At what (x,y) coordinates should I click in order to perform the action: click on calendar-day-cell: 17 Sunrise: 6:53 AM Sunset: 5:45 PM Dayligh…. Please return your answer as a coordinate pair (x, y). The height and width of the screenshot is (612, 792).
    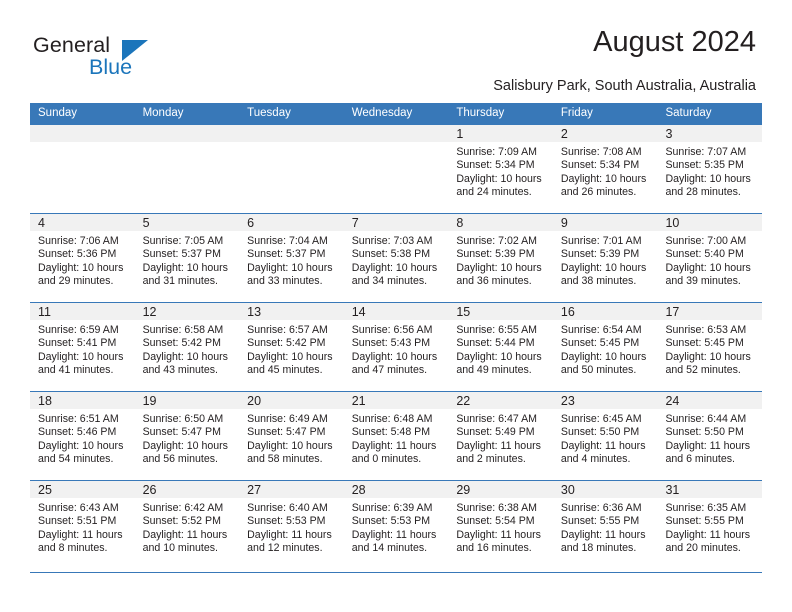
    Looking at the image, I should click on (710, 347).